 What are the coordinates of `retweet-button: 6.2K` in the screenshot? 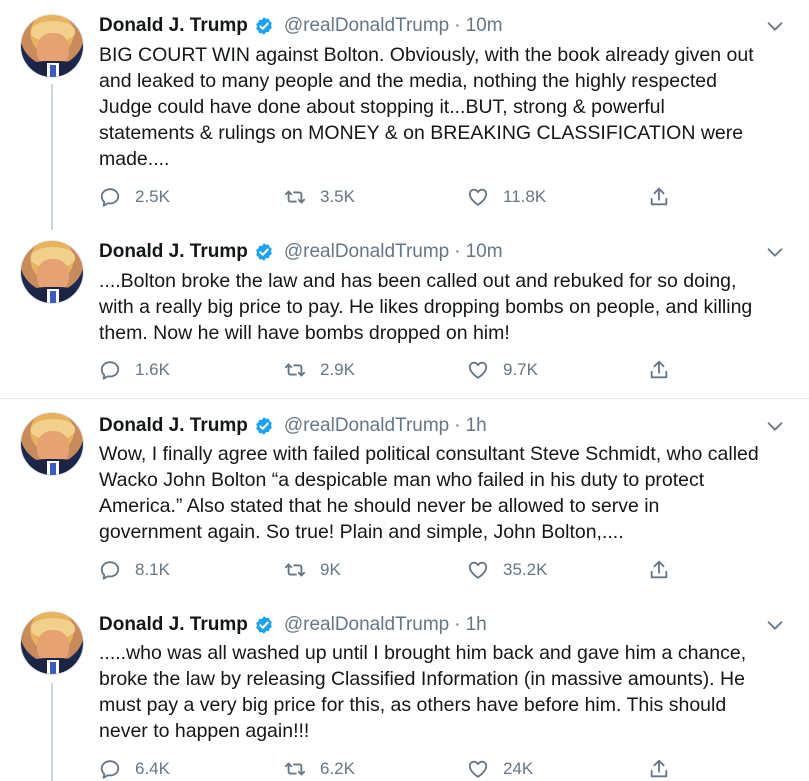 It's located at (319, 769).